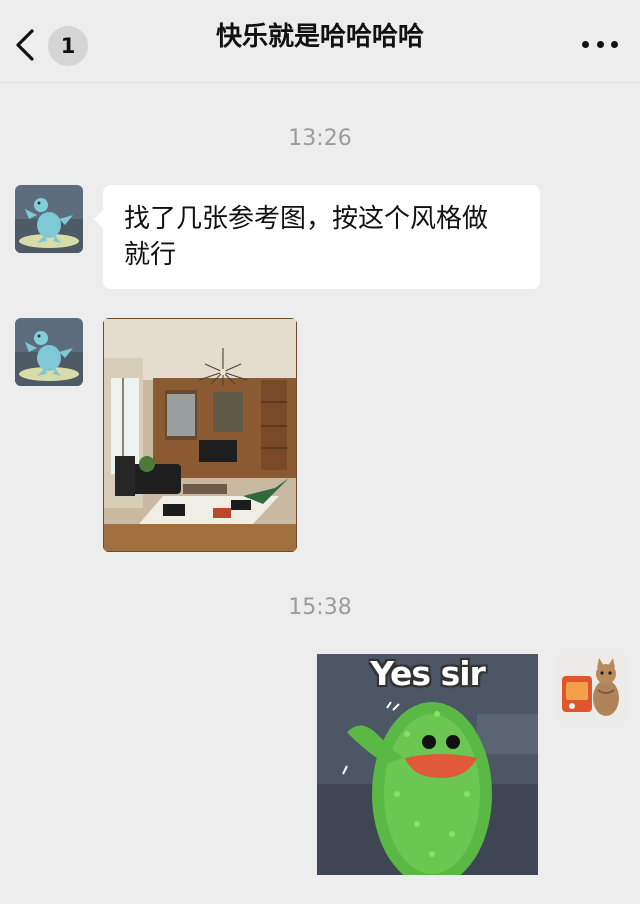 The image size is (640, 904). Describe the element at coordinates (320, 138) in the screenshot. I see `message-timestamp: 13:26` at that location.